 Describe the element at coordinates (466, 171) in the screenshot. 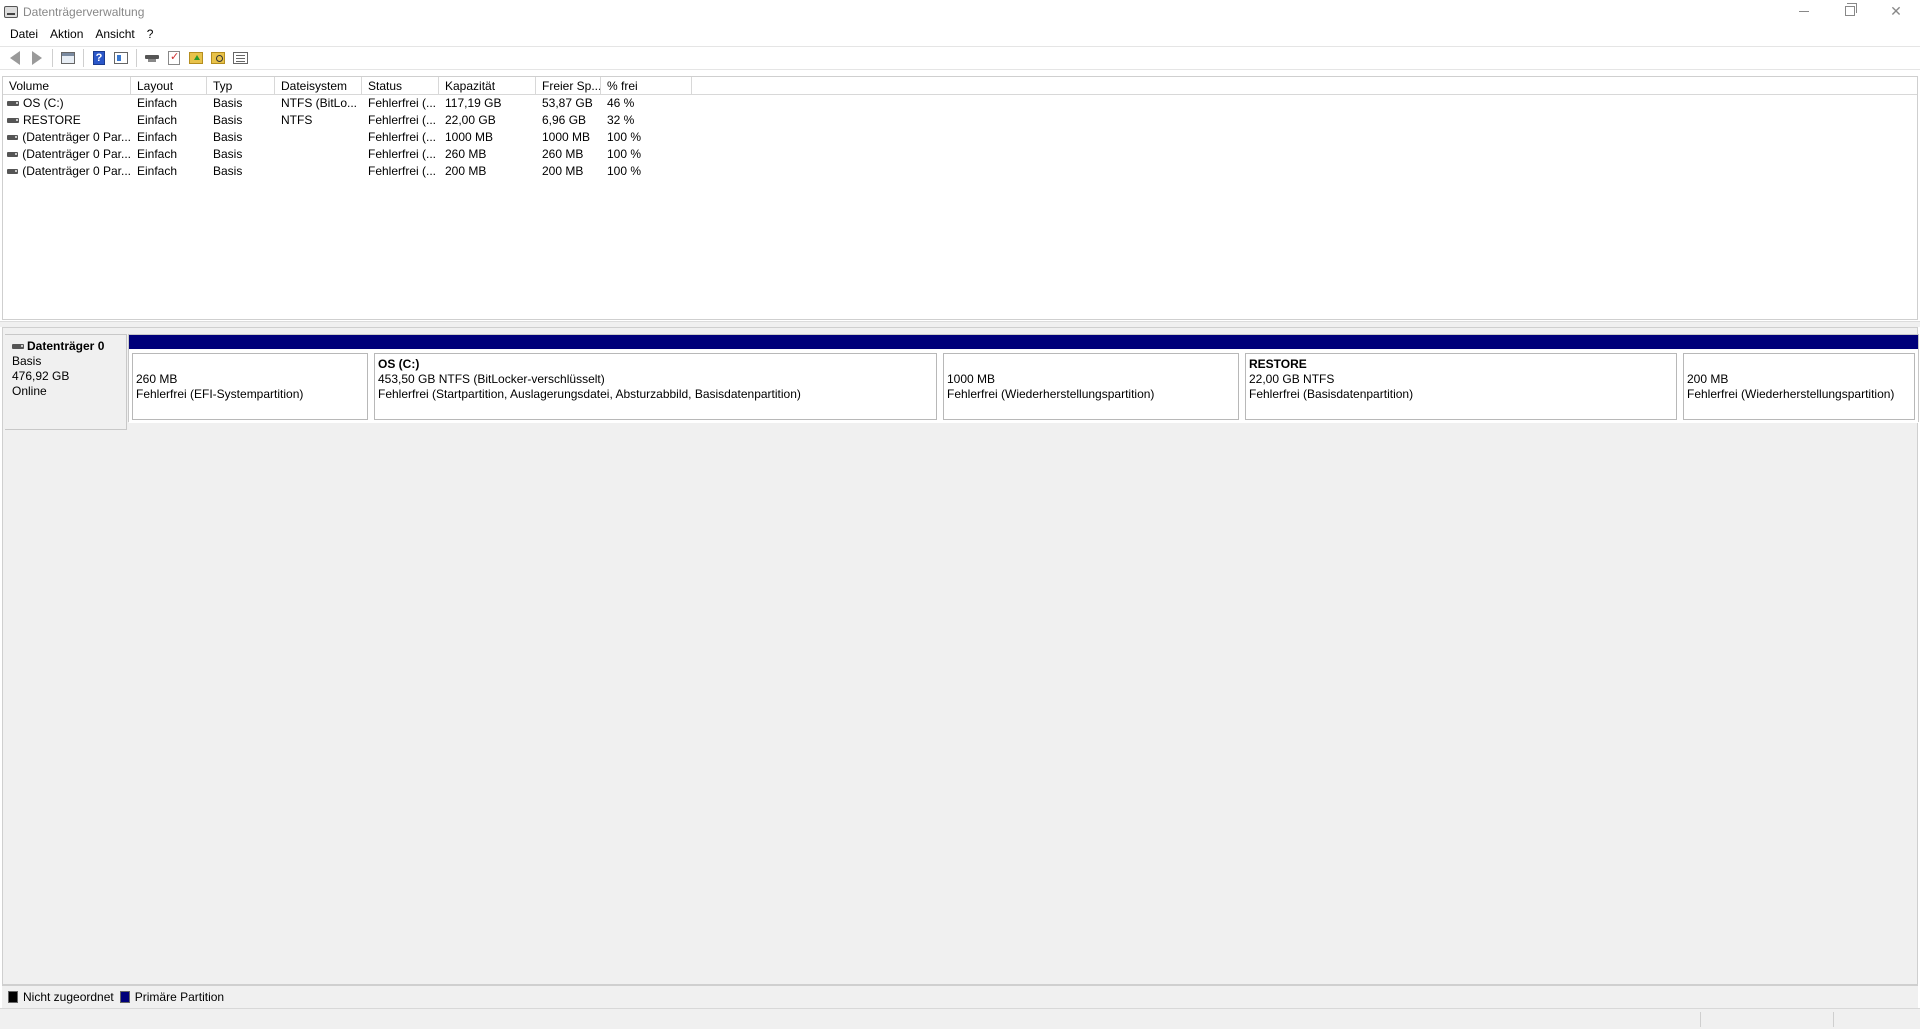

I see `kapazitaet-cell: 200 MB` at that location.